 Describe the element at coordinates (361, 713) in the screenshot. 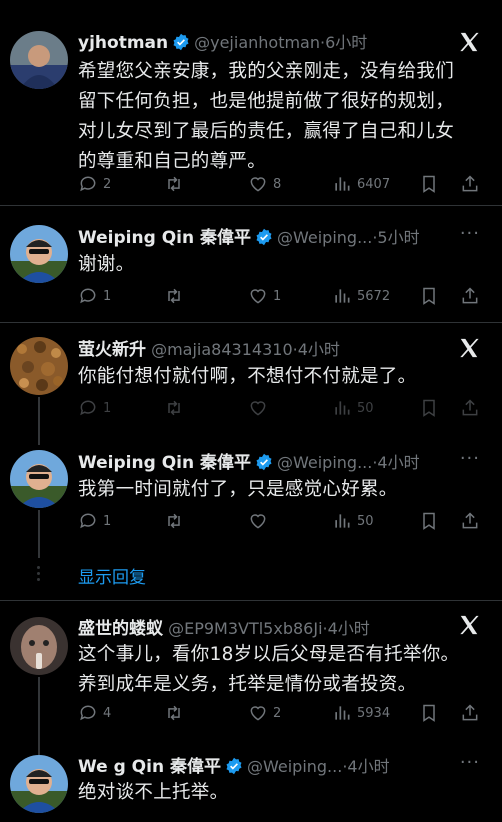

I see `views-button: 5934` at that location.